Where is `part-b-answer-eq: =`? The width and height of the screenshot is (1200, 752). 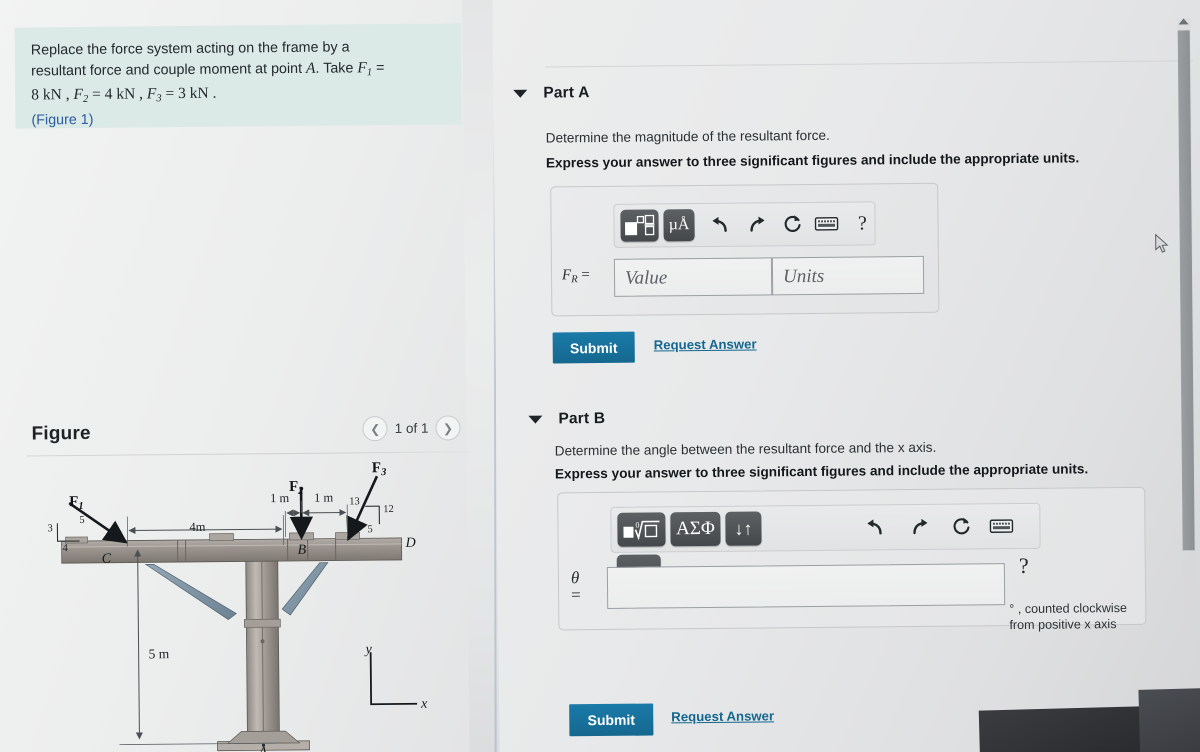 part-b-answer-eq: = is located at coordinates (575, 595).